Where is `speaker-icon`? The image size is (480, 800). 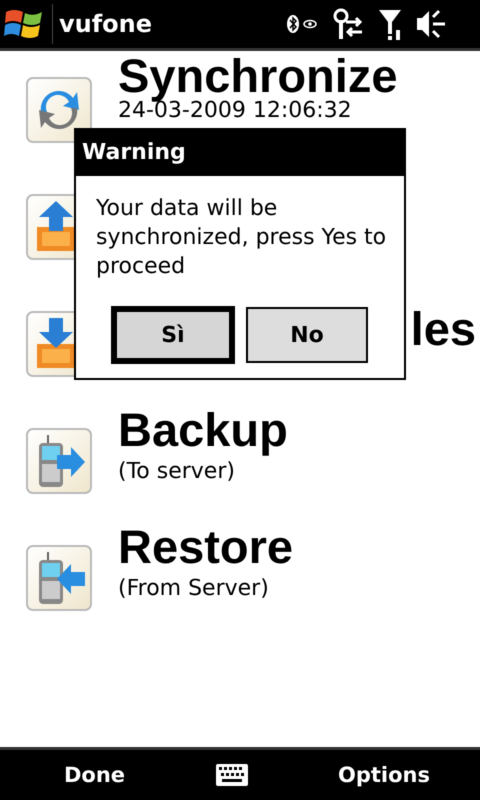 speaker-icon is located at coordinates (431, 24).